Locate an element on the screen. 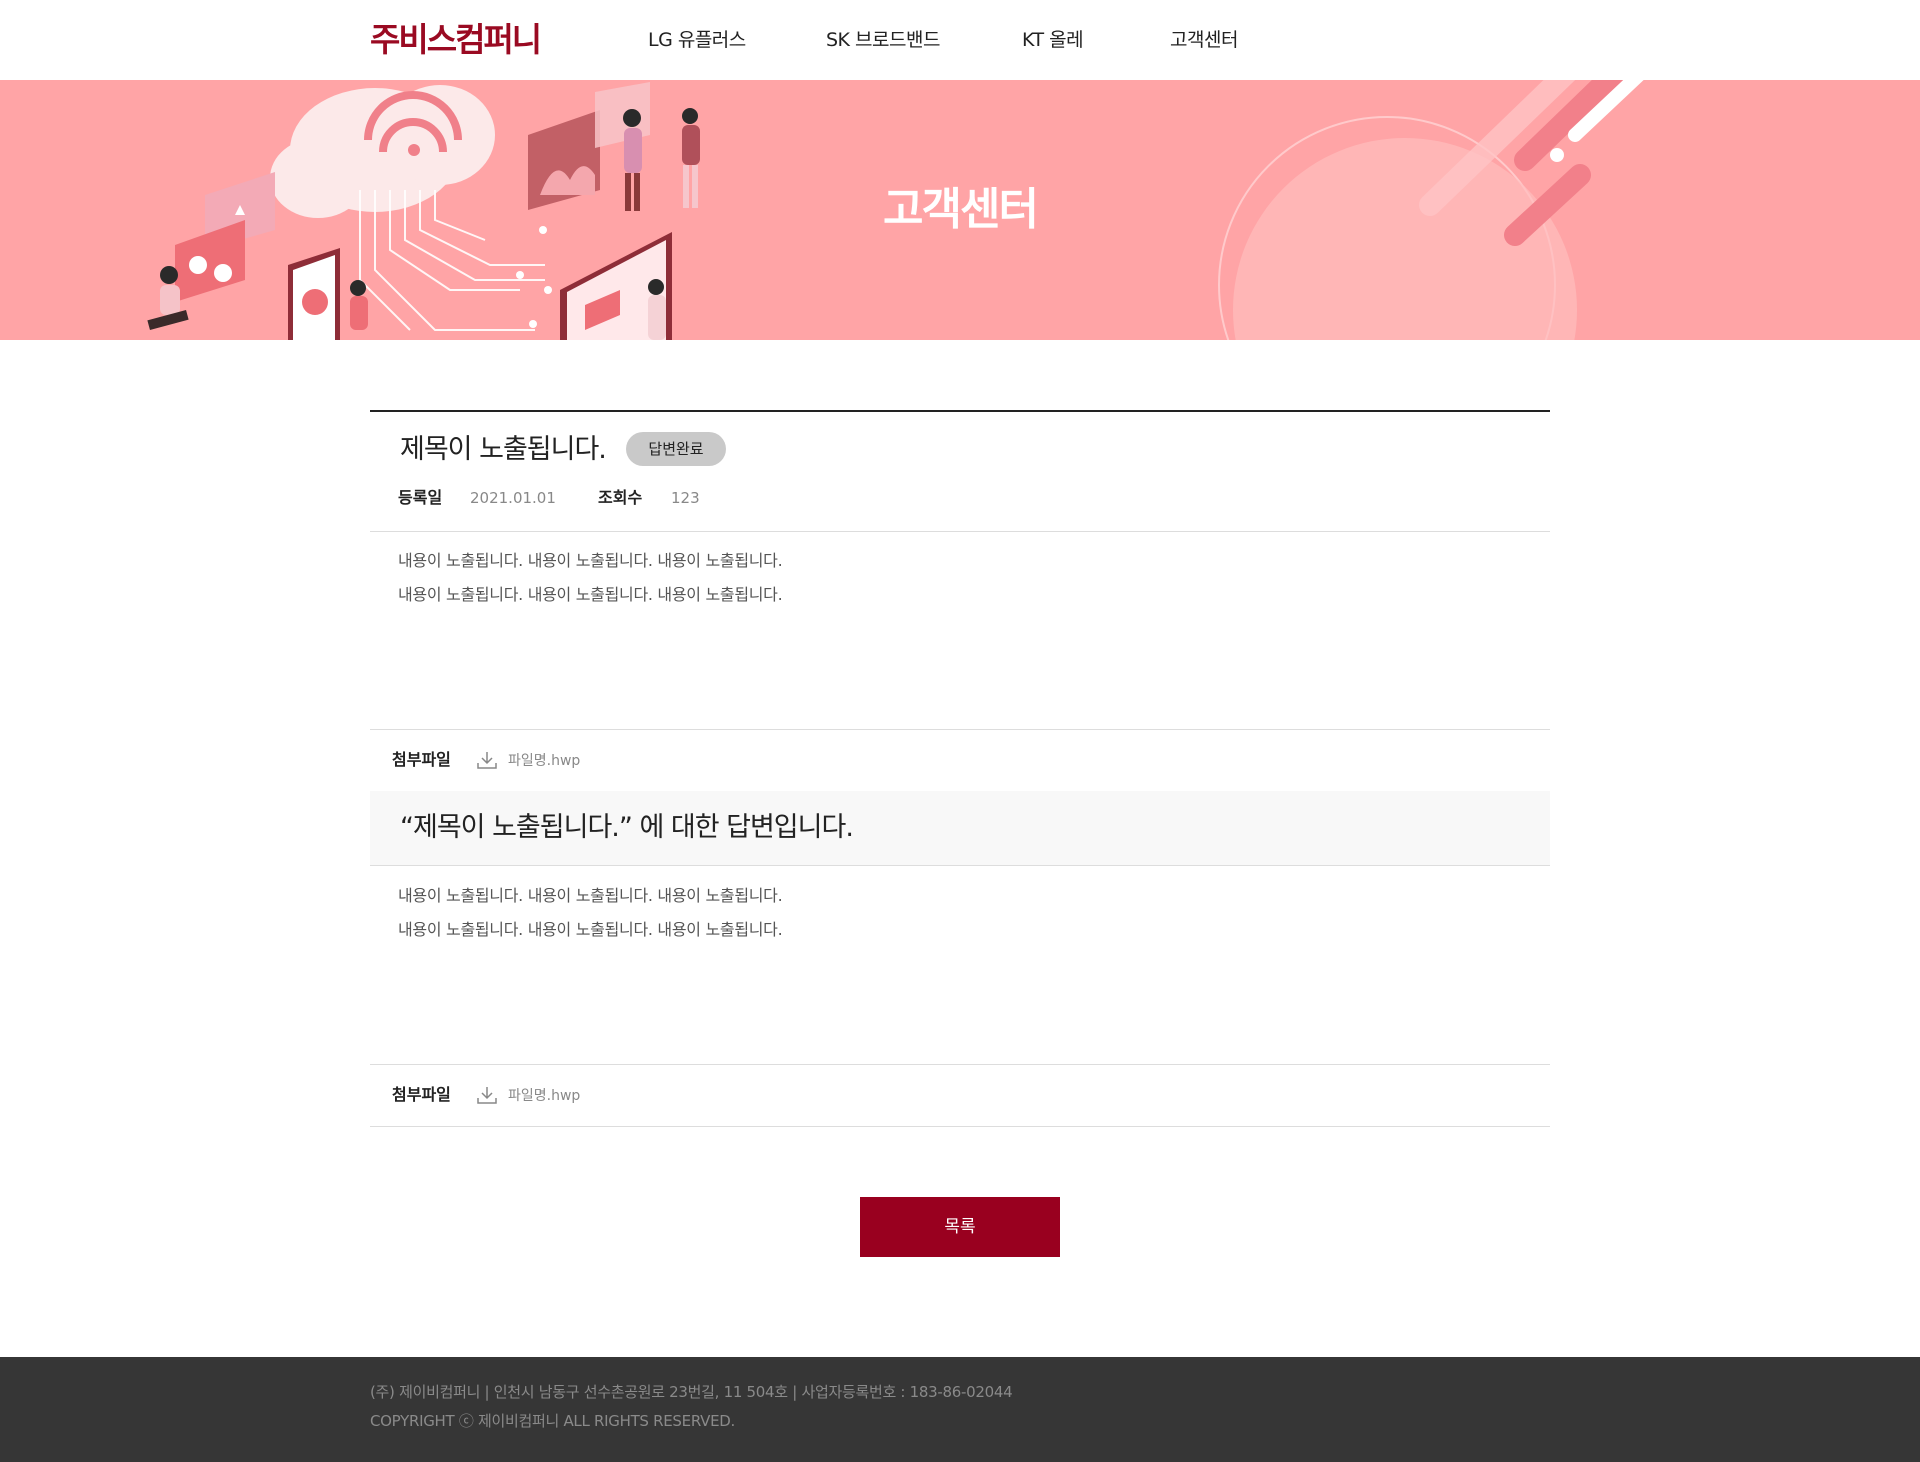 This screenshot has width=1920, height=1462. date-label: 등록일 is located at coordinates (420, 497).